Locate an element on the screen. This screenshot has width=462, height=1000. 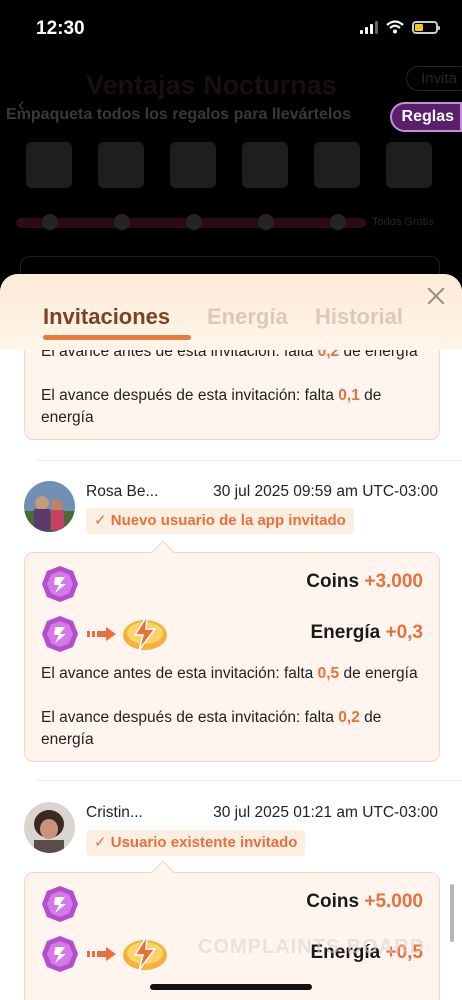
coins-reward: Coins +3.000 is located at coordinates (364, 581).